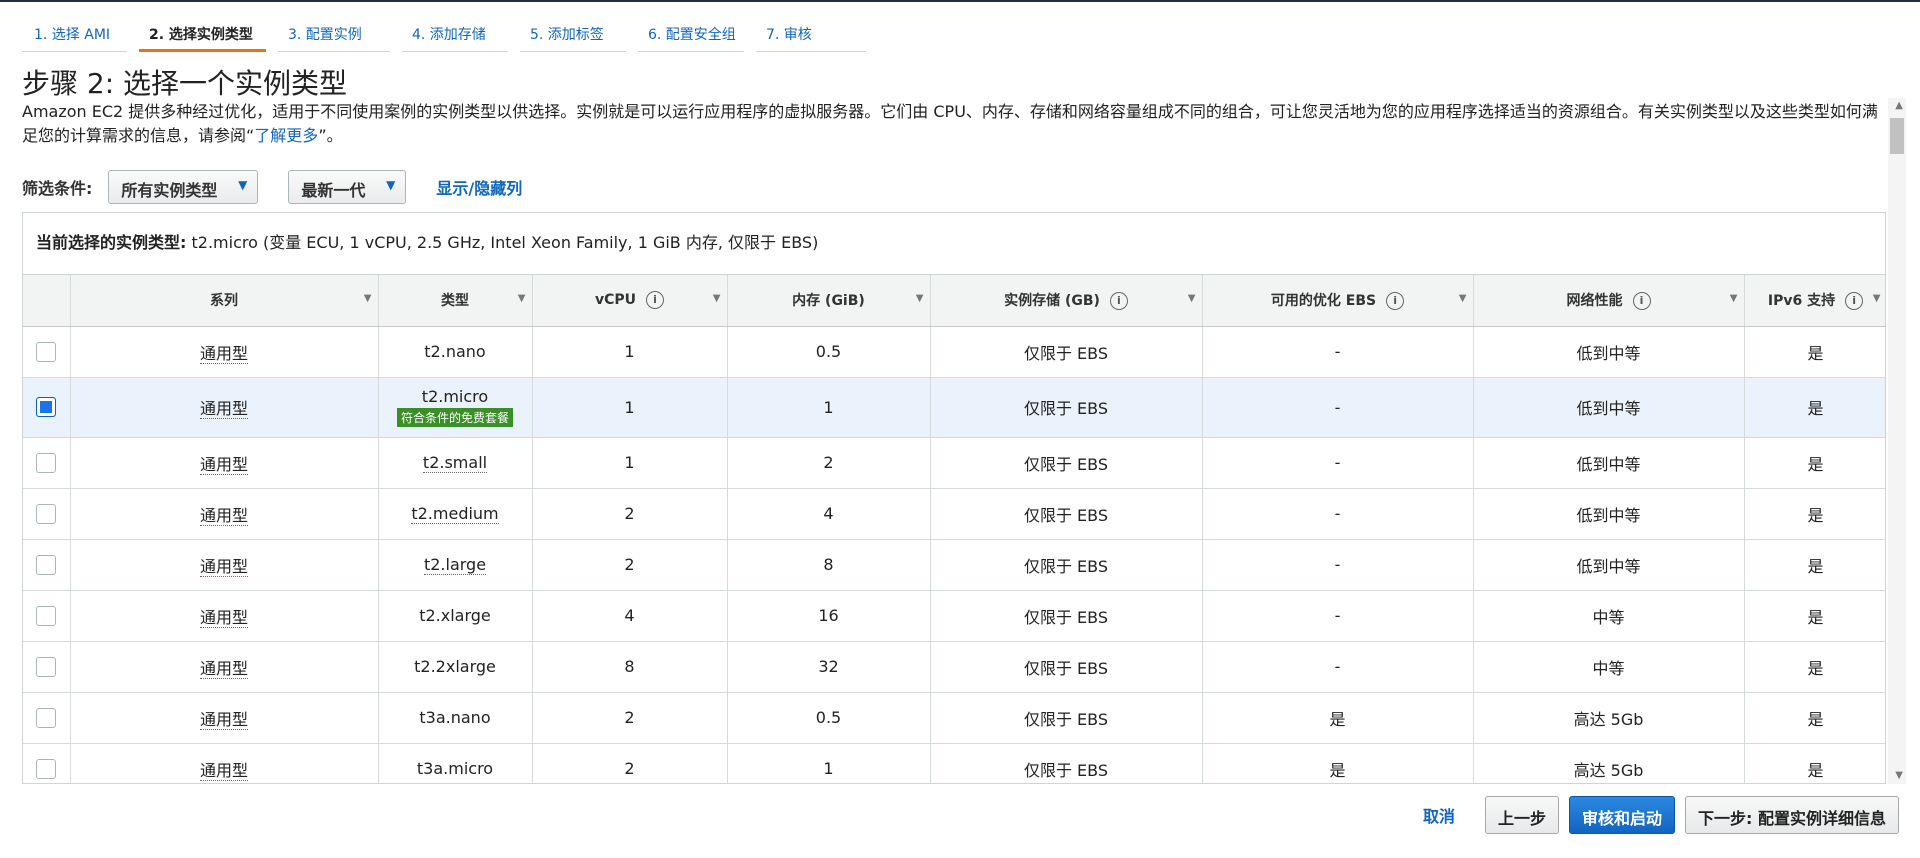 The height and width of the screenshot is (858, 1920). What do you see at coordinates (1899, 105) in the screenshot?
I see `scroll-up-icon: ▲` at bounding box center [1899, 105].